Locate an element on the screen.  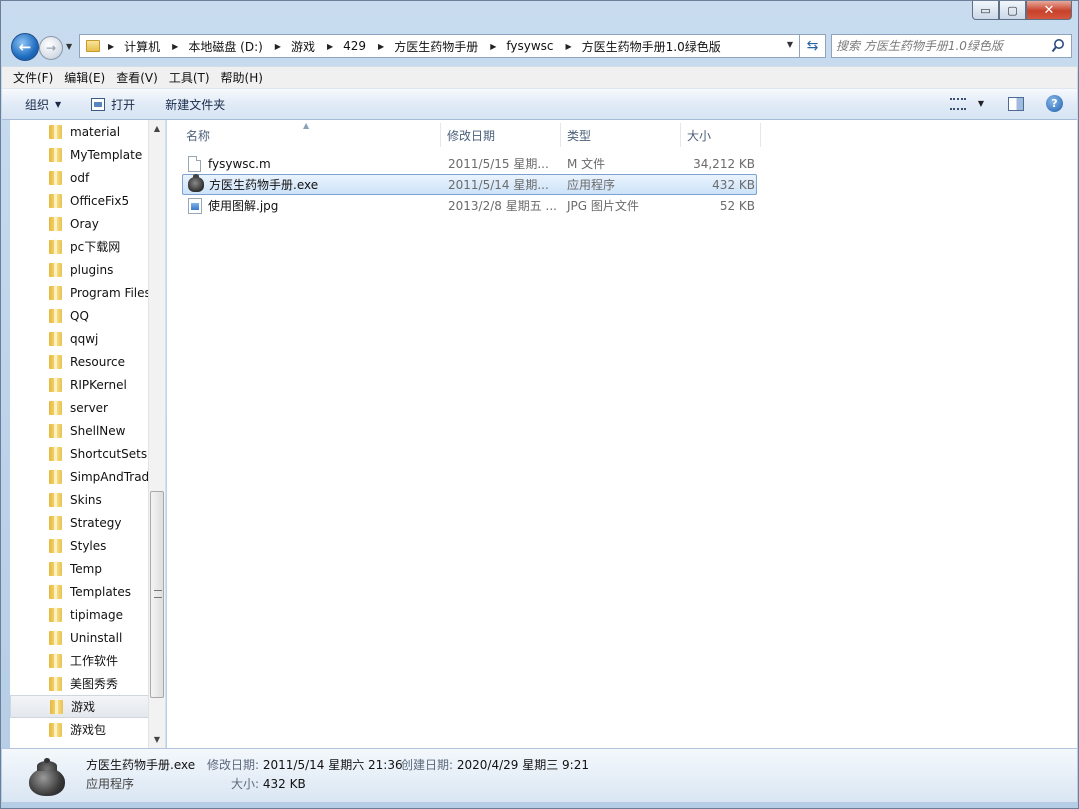
column-header-name: 名称 ▲ is located at coordinates (310, 134).